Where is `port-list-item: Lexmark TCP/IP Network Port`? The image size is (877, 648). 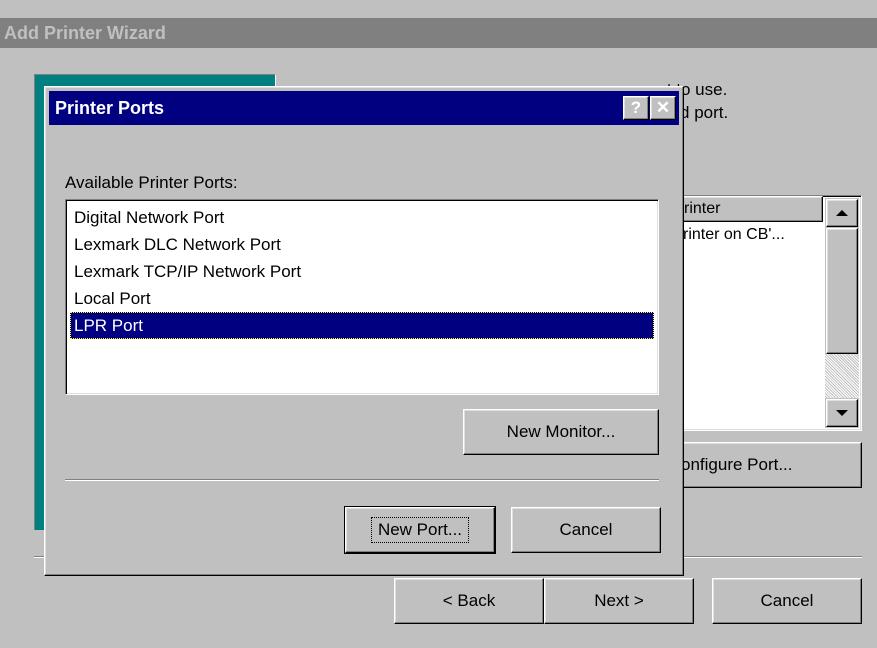 port-list-item: Lexmark TCP/IP Network Port is located at coordinates (362, 271).